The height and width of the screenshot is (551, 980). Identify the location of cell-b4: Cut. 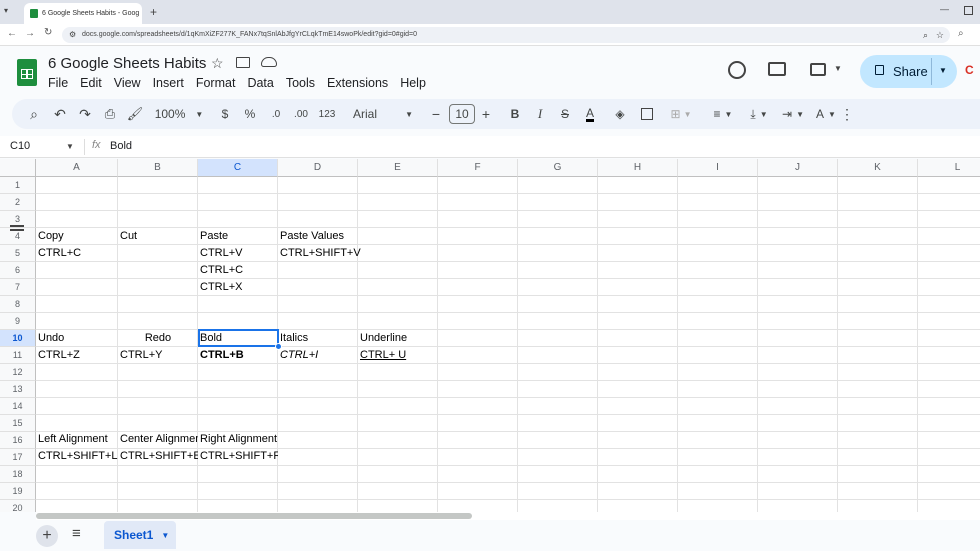
(127, 236).